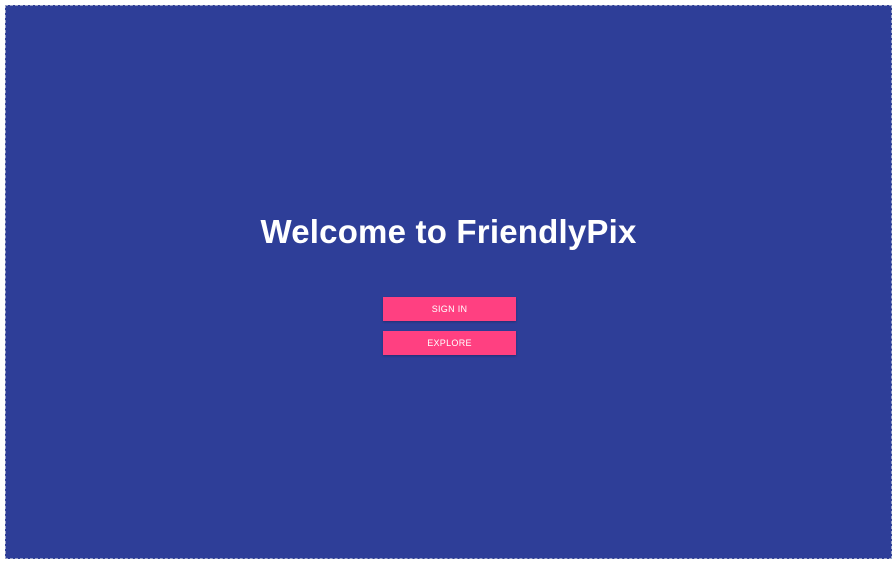  Describe the element at coordinates (448, 231) in the screenshot. I see `welcome-title: Welcome to FriendlyPix` at that location.